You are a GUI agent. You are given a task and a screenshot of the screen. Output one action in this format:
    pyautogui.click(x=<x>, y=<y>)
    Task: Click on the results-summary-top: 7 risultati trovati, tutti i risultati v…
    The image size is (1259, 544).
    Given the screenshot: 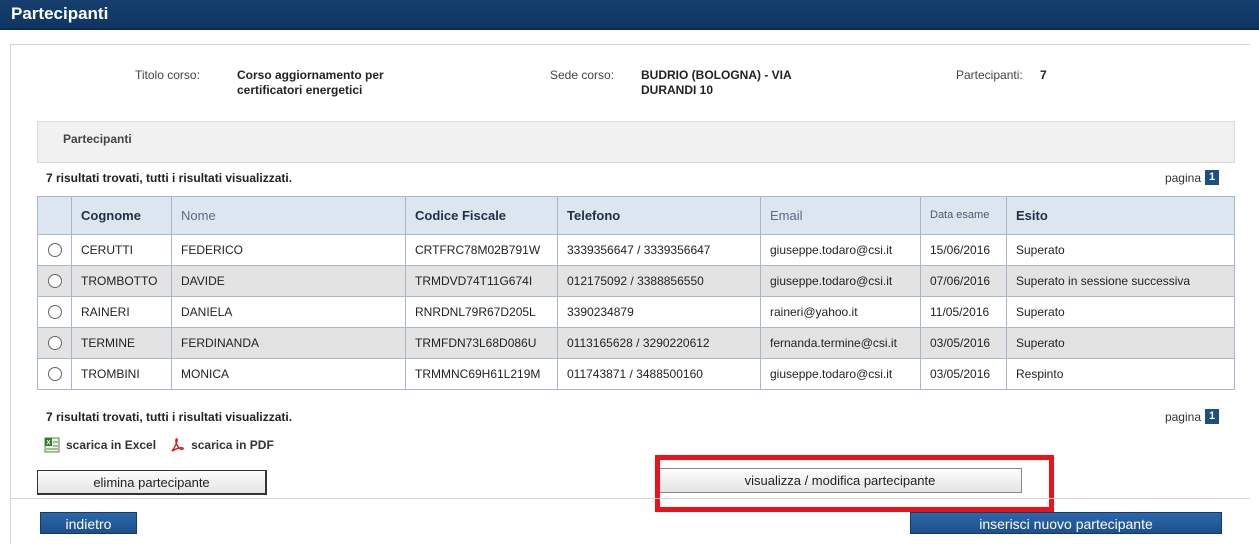 What is the action you would take?
    pyautogui.click(x=169, y=178)
    